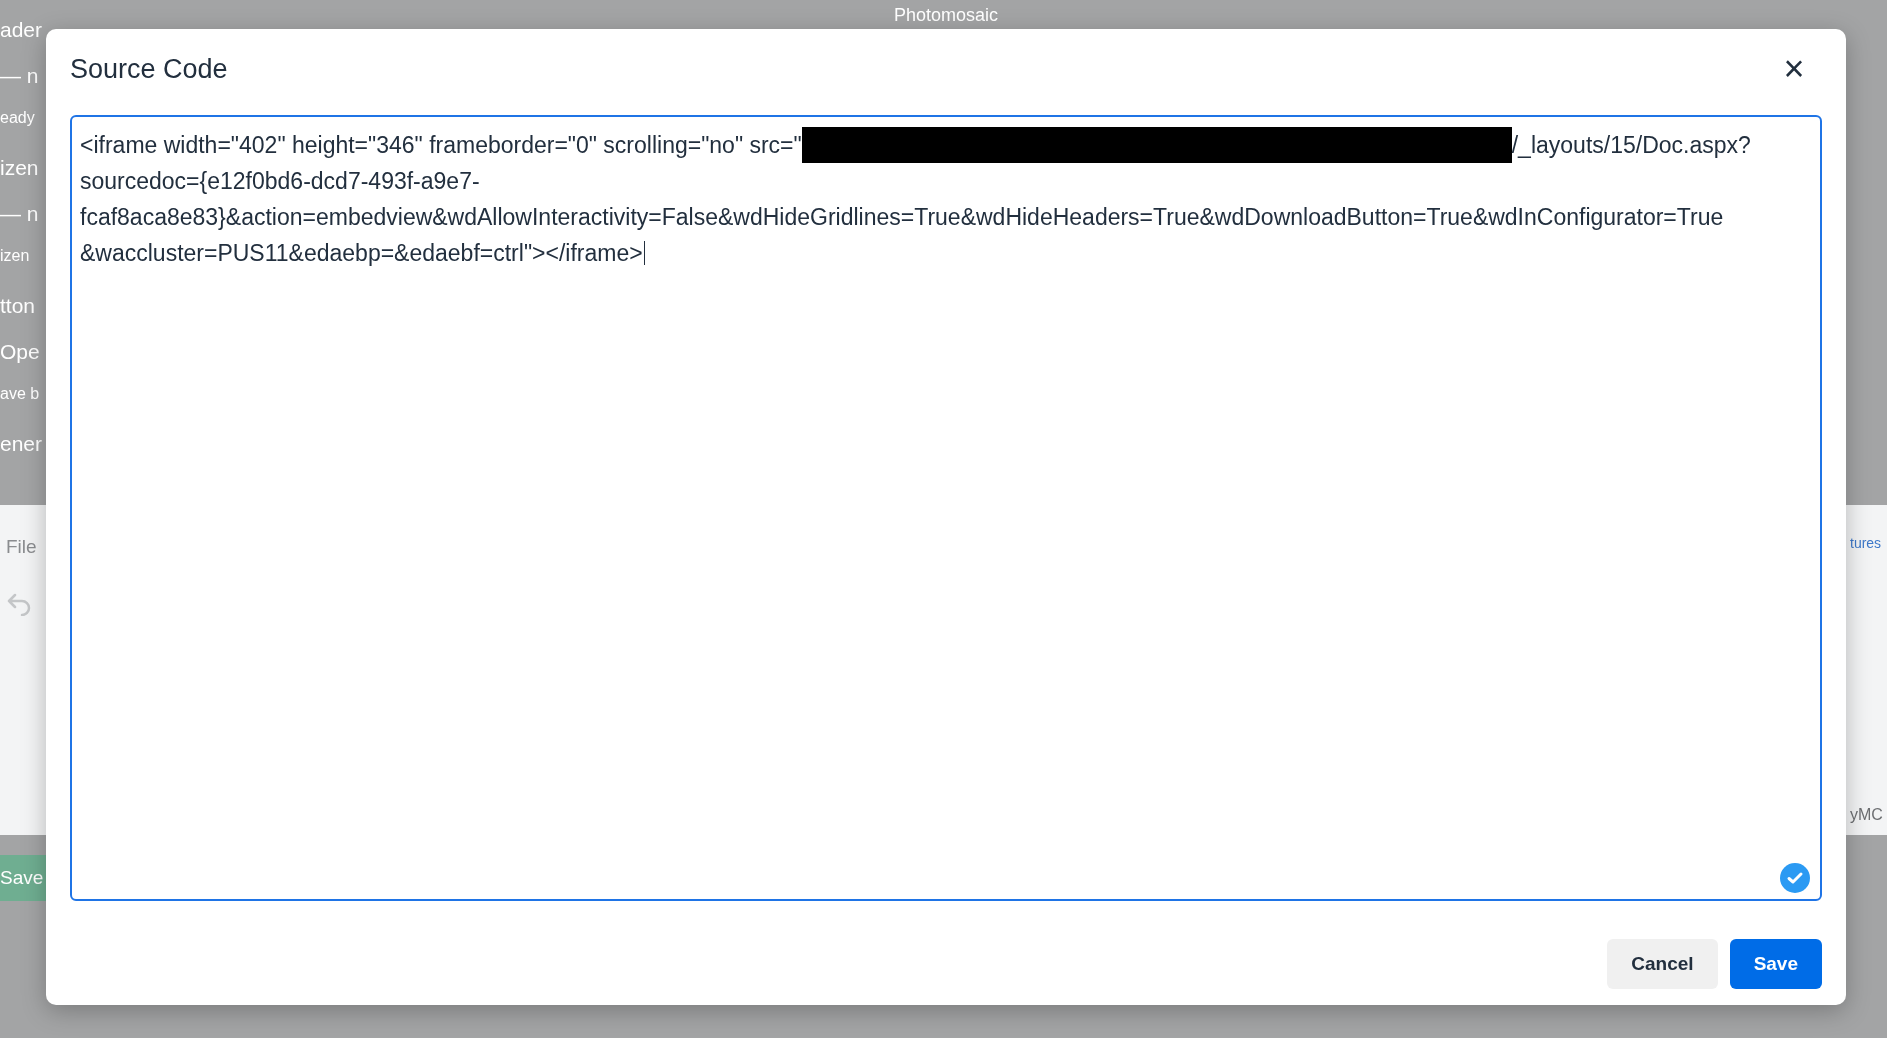 Image resolution: width=1887 pixels, height=1038 pixels. I want to click on background-heading: Photomosaic, so click(946, 15).